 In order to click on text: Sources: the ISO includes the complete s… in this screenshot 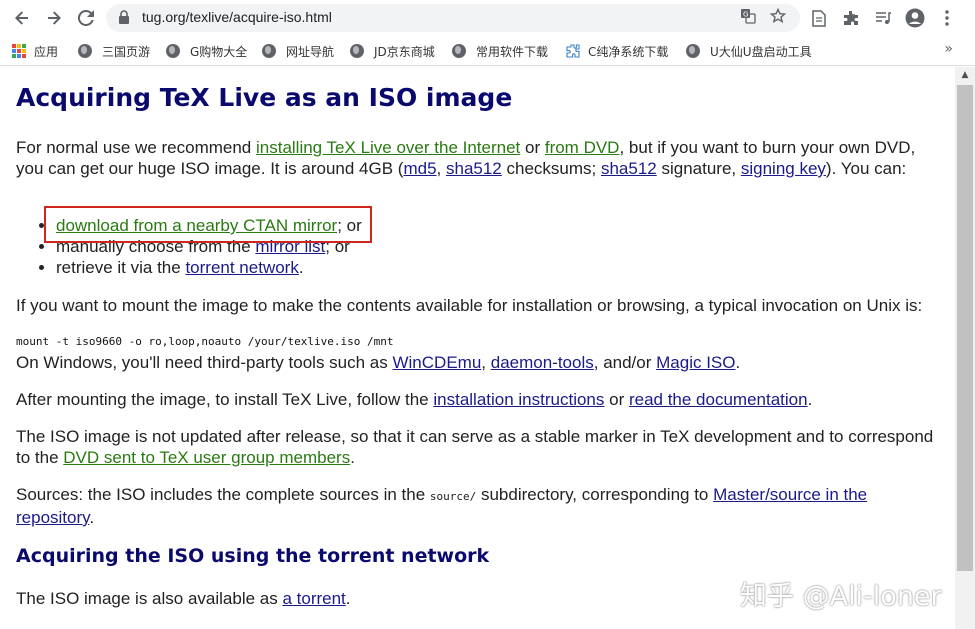, I will do `click(223, 494)`.